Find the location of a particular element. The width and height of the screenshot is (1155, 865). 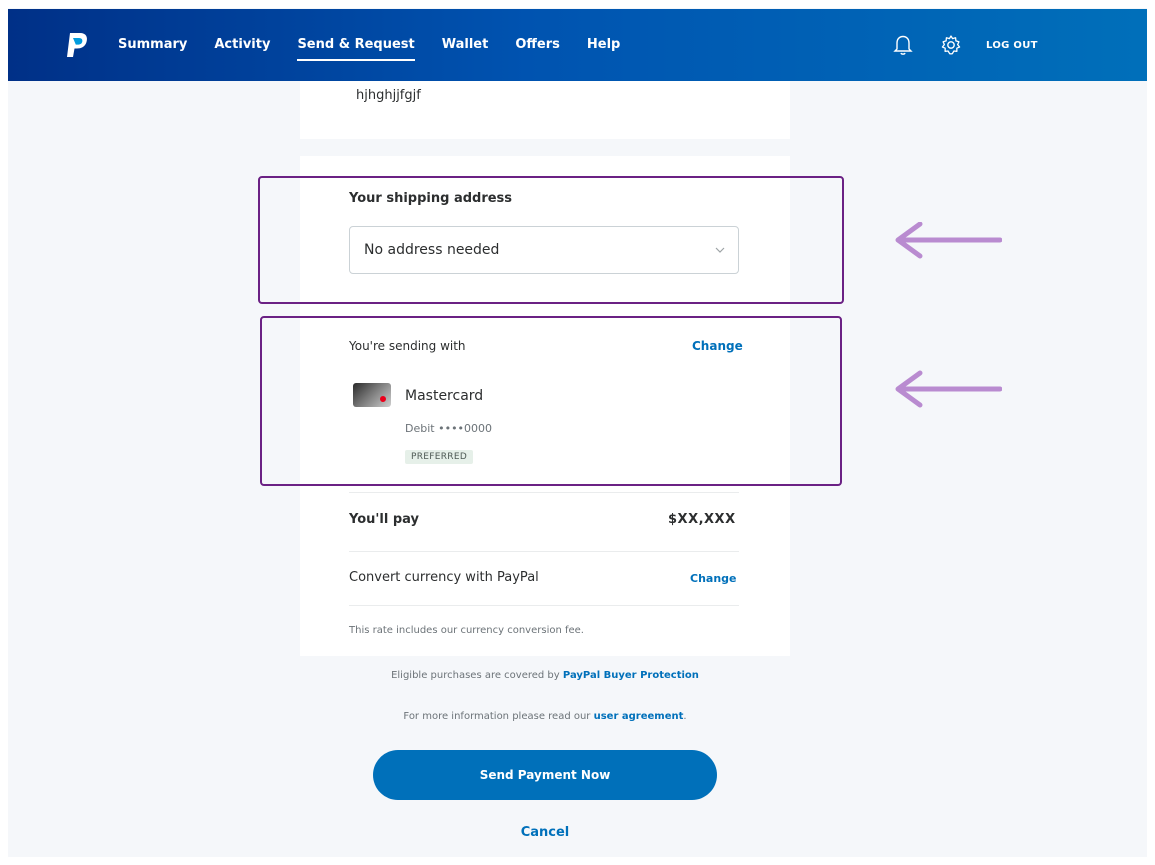

nav-activity: Activity is located at coordinates (242, 45).